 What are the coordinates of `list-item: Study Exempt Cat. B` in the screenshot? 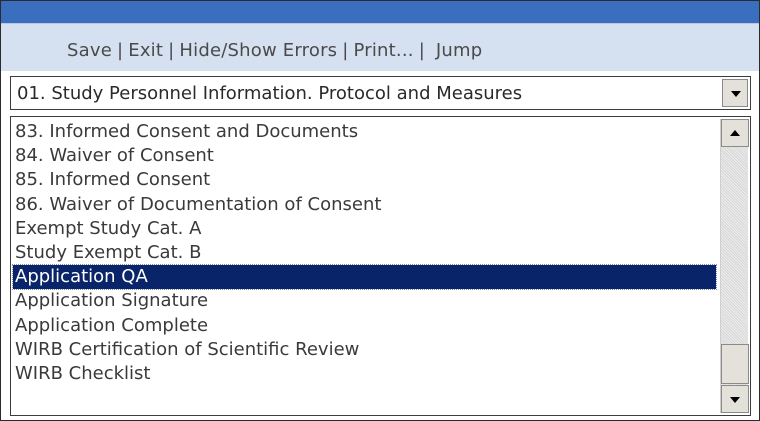 It's located at (364, 253).